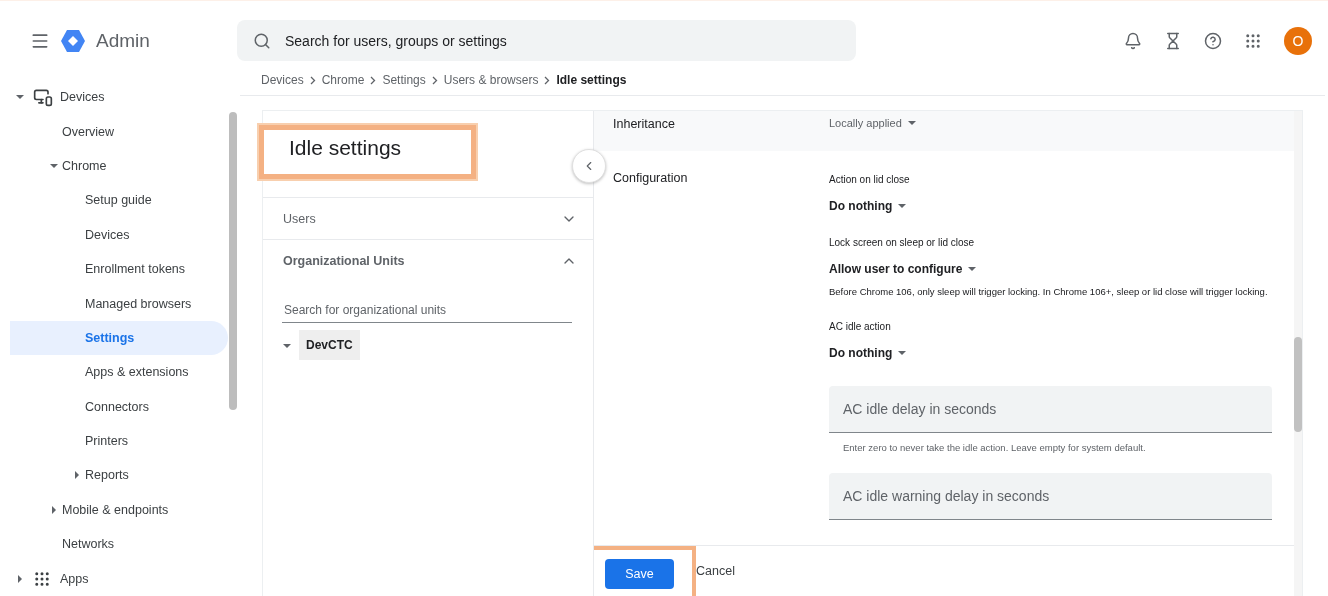 This screenshot has height=596, width=1328. What do you see at coordinates (119, 544) in the screenshot?
I see `sidebar-item: Networks` at bounding box center [119, 544].